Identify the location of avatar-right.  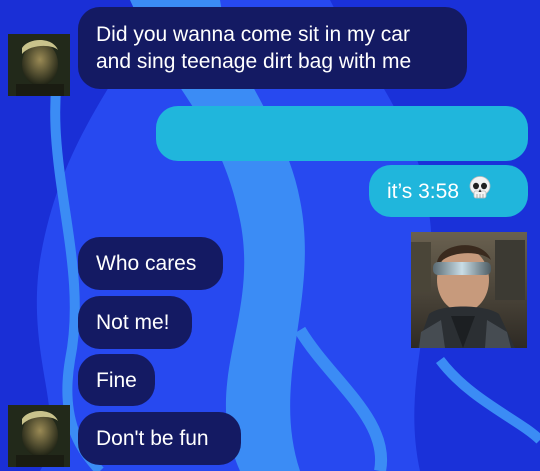
(469, 290).